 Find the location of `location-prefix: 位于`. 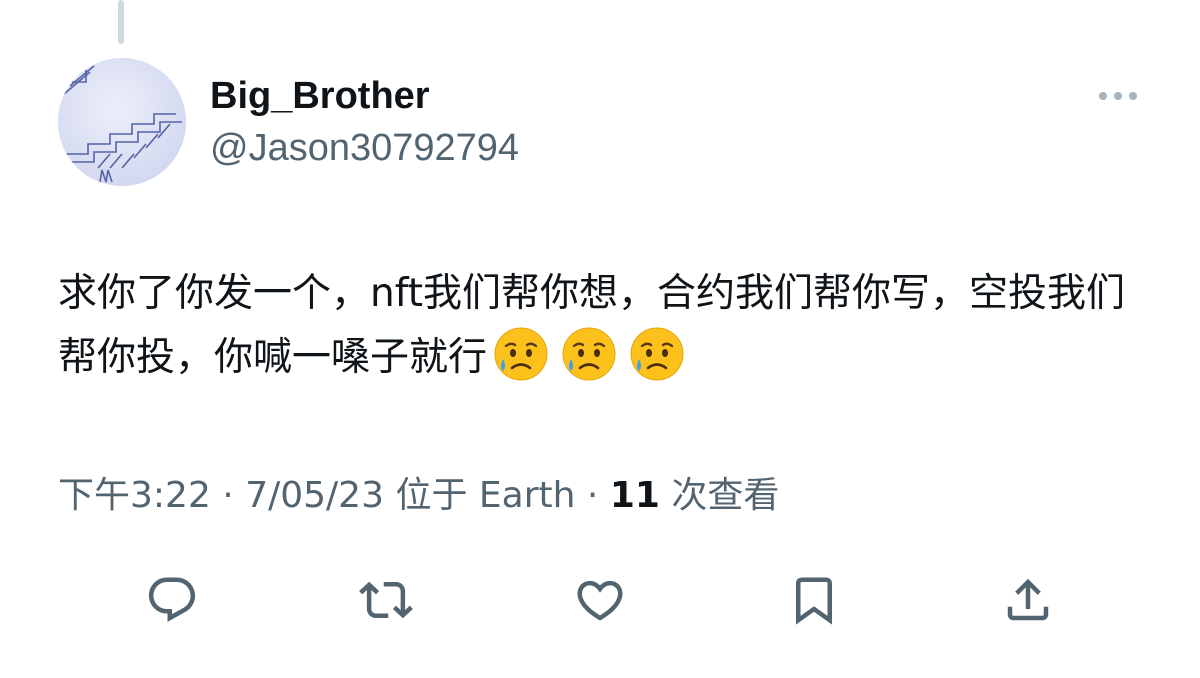

location-prefix: 位于 is located at coordinates (431, 495).